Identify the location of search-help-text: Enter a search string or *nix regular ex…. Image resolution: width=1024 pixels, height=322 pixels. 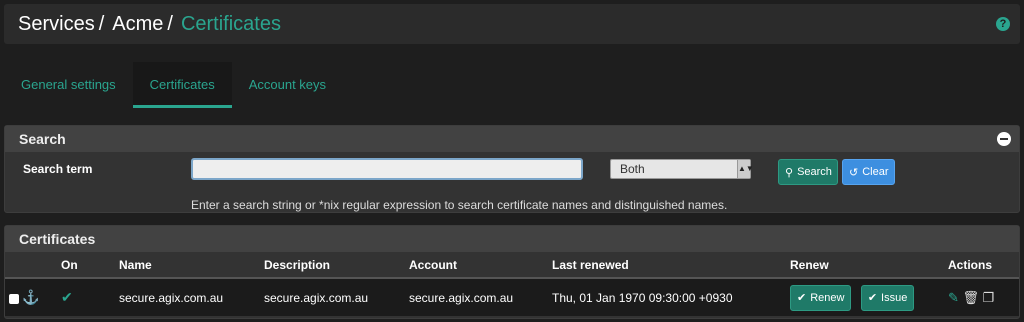
(459, 205).